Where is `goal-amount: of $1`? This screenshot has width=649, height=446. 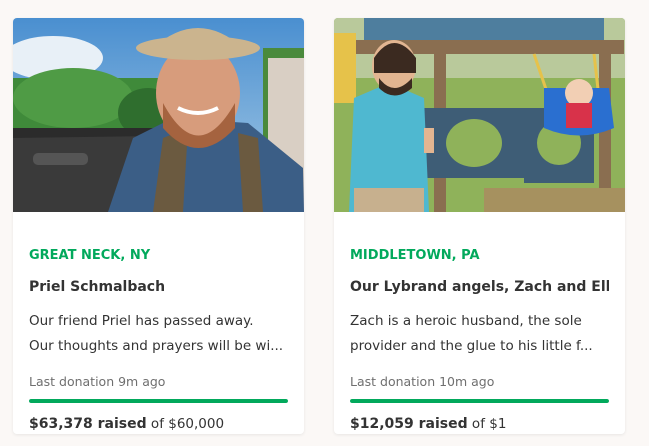 goal-amount: of $1 is located at coordinates (487, 424).